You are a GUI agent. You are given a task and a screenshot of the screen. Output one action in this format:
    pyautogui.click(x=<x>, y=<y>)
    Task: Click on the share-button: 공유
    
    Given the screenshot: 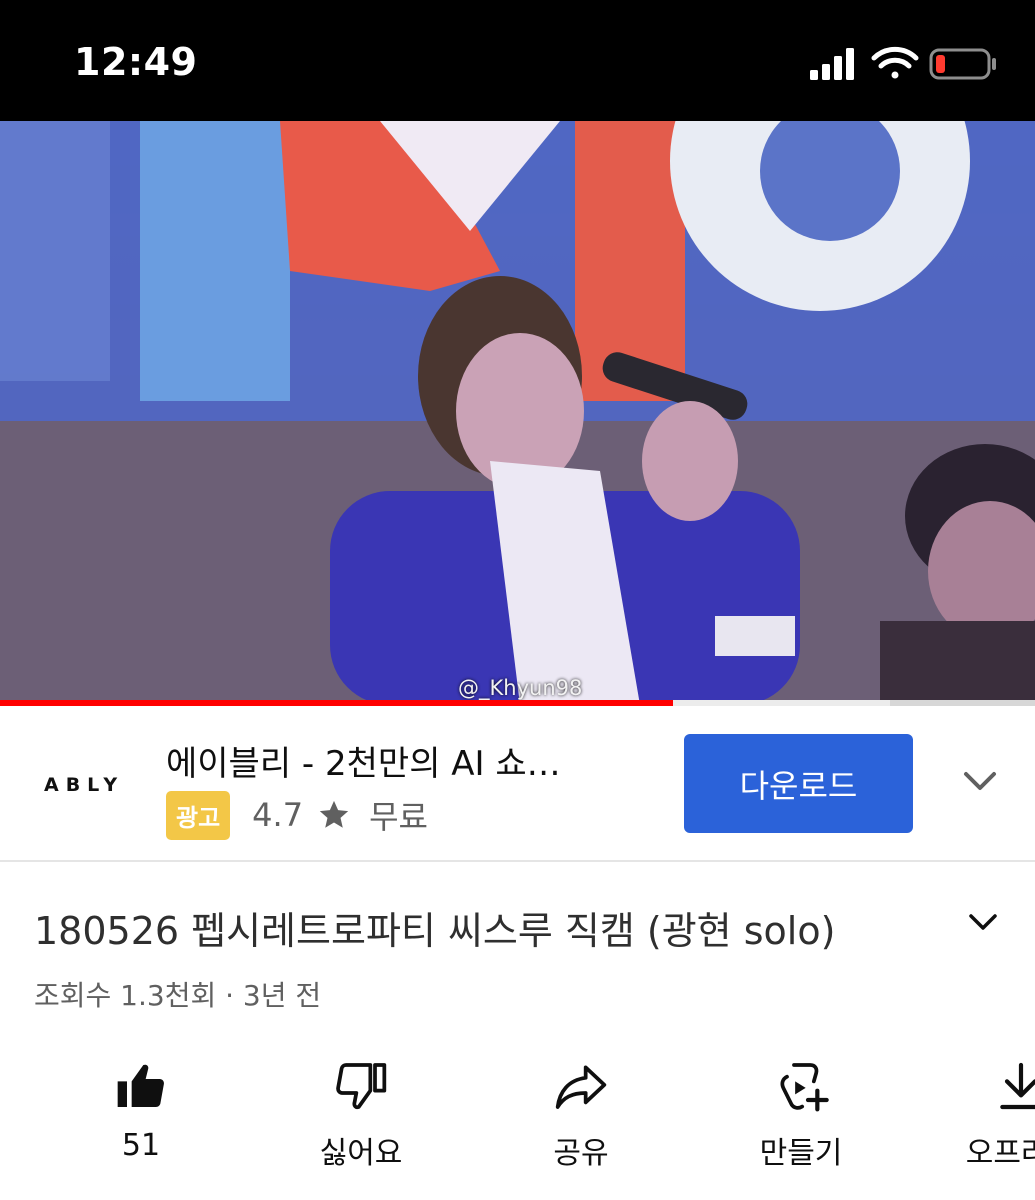 What is the action you would take?
    pyautogui.click(x=577, y=1115)
    